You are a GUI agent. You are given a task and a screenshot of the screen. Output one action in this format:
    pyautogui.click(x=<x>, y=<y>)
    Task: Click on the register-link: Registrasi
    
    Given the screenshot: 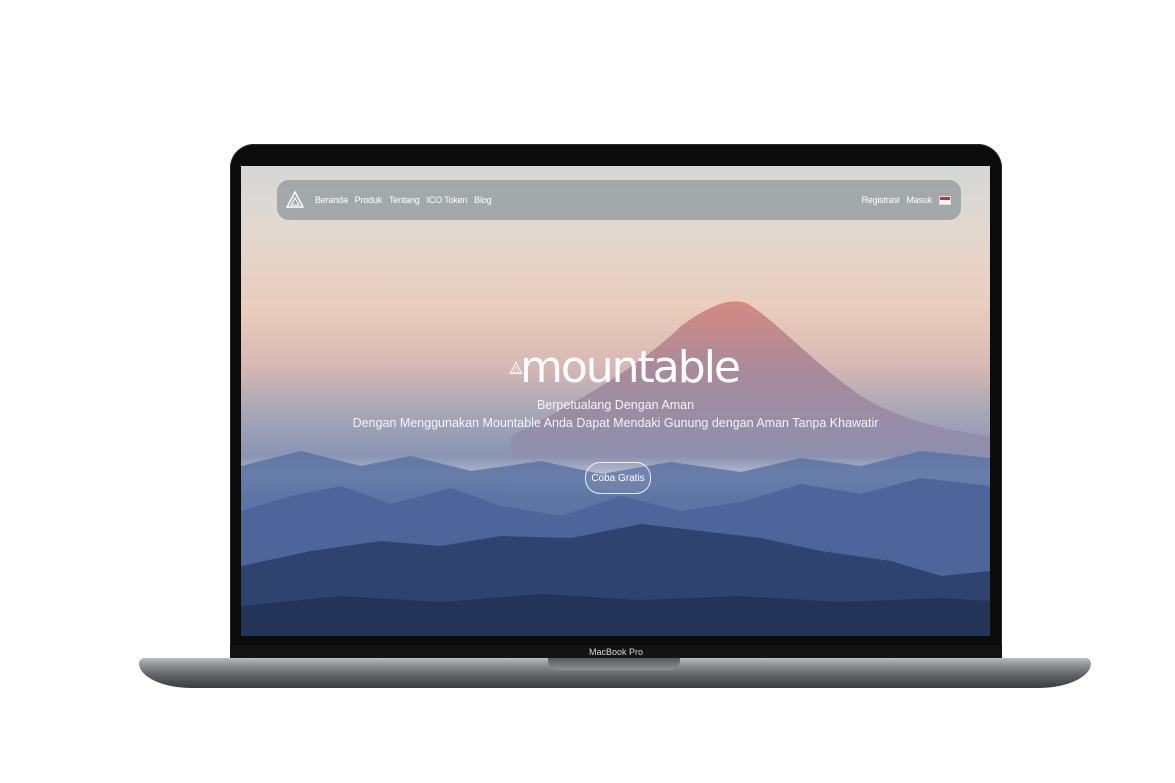 What is the action you would take?
    pyautogui.click(x=880, y=200)
    